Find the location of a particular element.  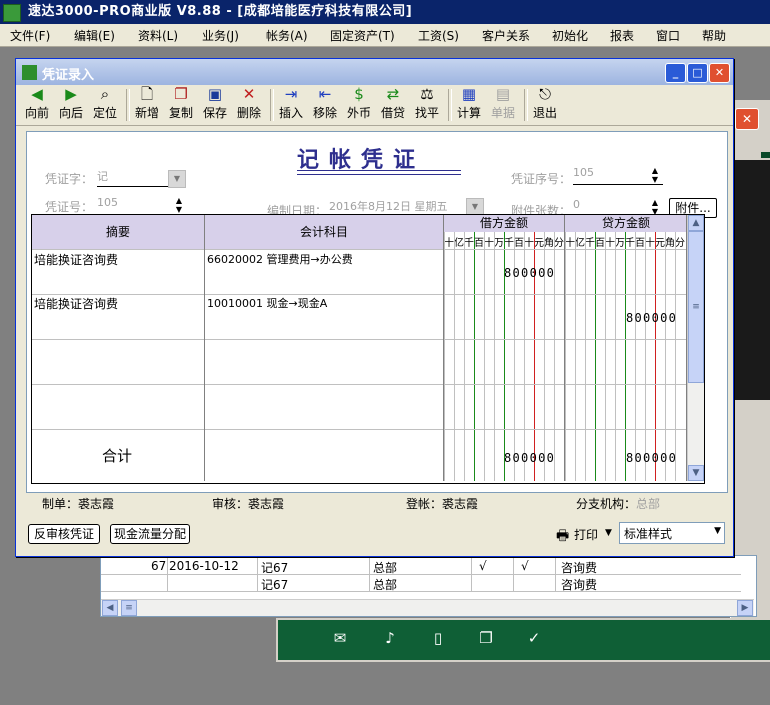

menu-fixed-assets: 固定资产(T) is located at coordinates (362, 35).